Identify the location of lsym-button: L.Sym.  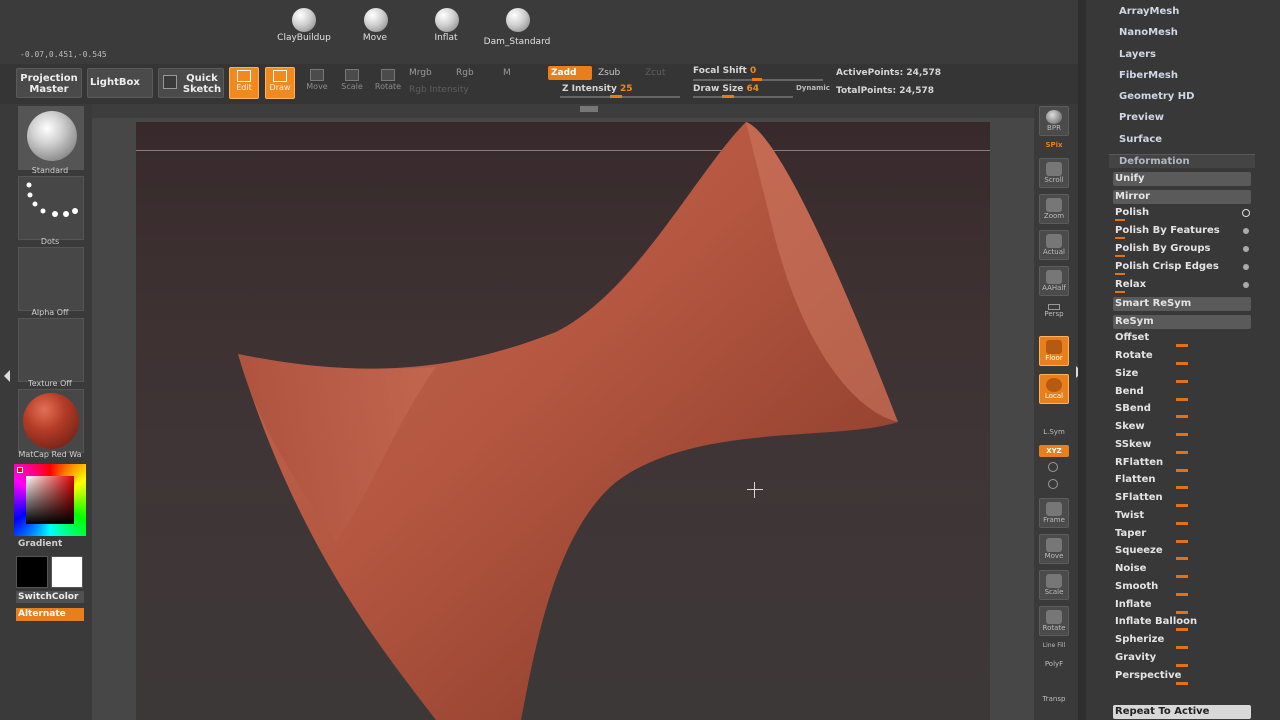
(1054, 432).